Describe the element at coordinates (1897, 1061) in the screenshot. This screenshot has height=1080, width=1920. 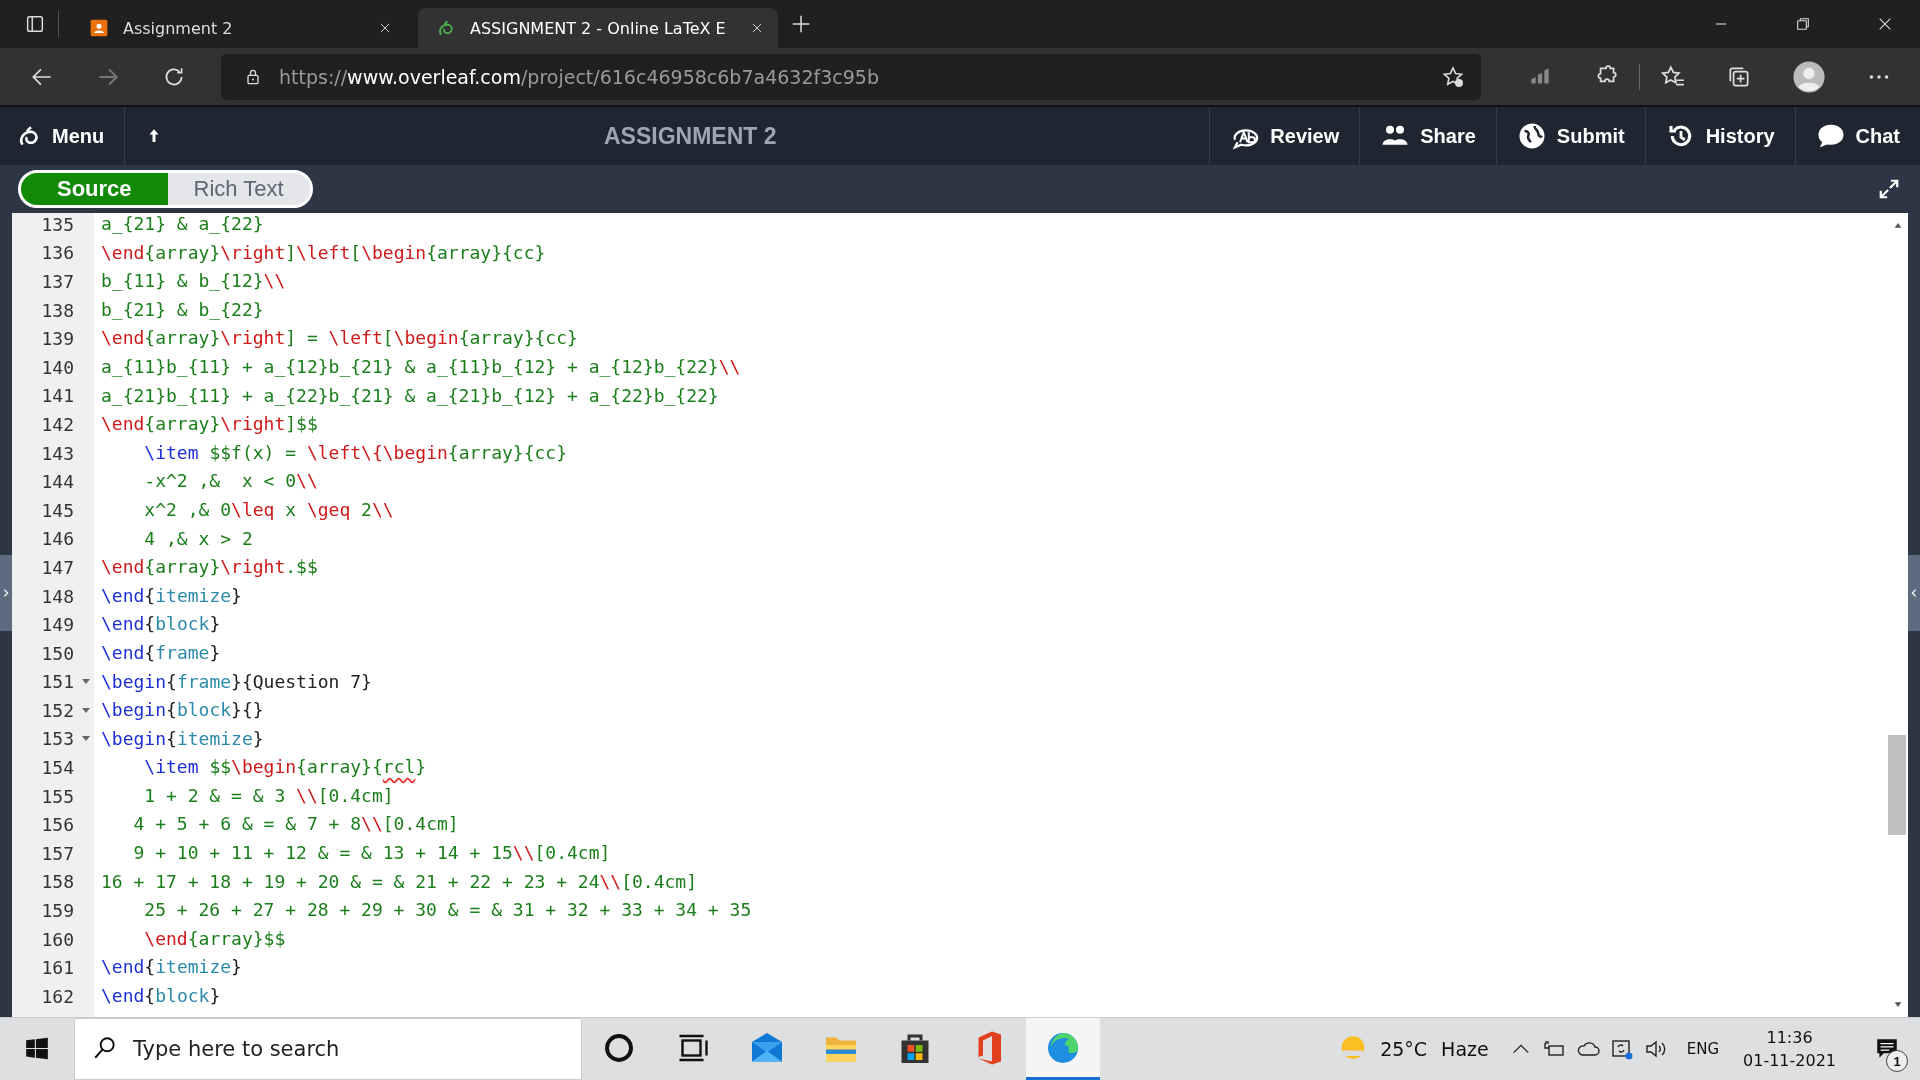
I see `notification-count: 1` at that location.